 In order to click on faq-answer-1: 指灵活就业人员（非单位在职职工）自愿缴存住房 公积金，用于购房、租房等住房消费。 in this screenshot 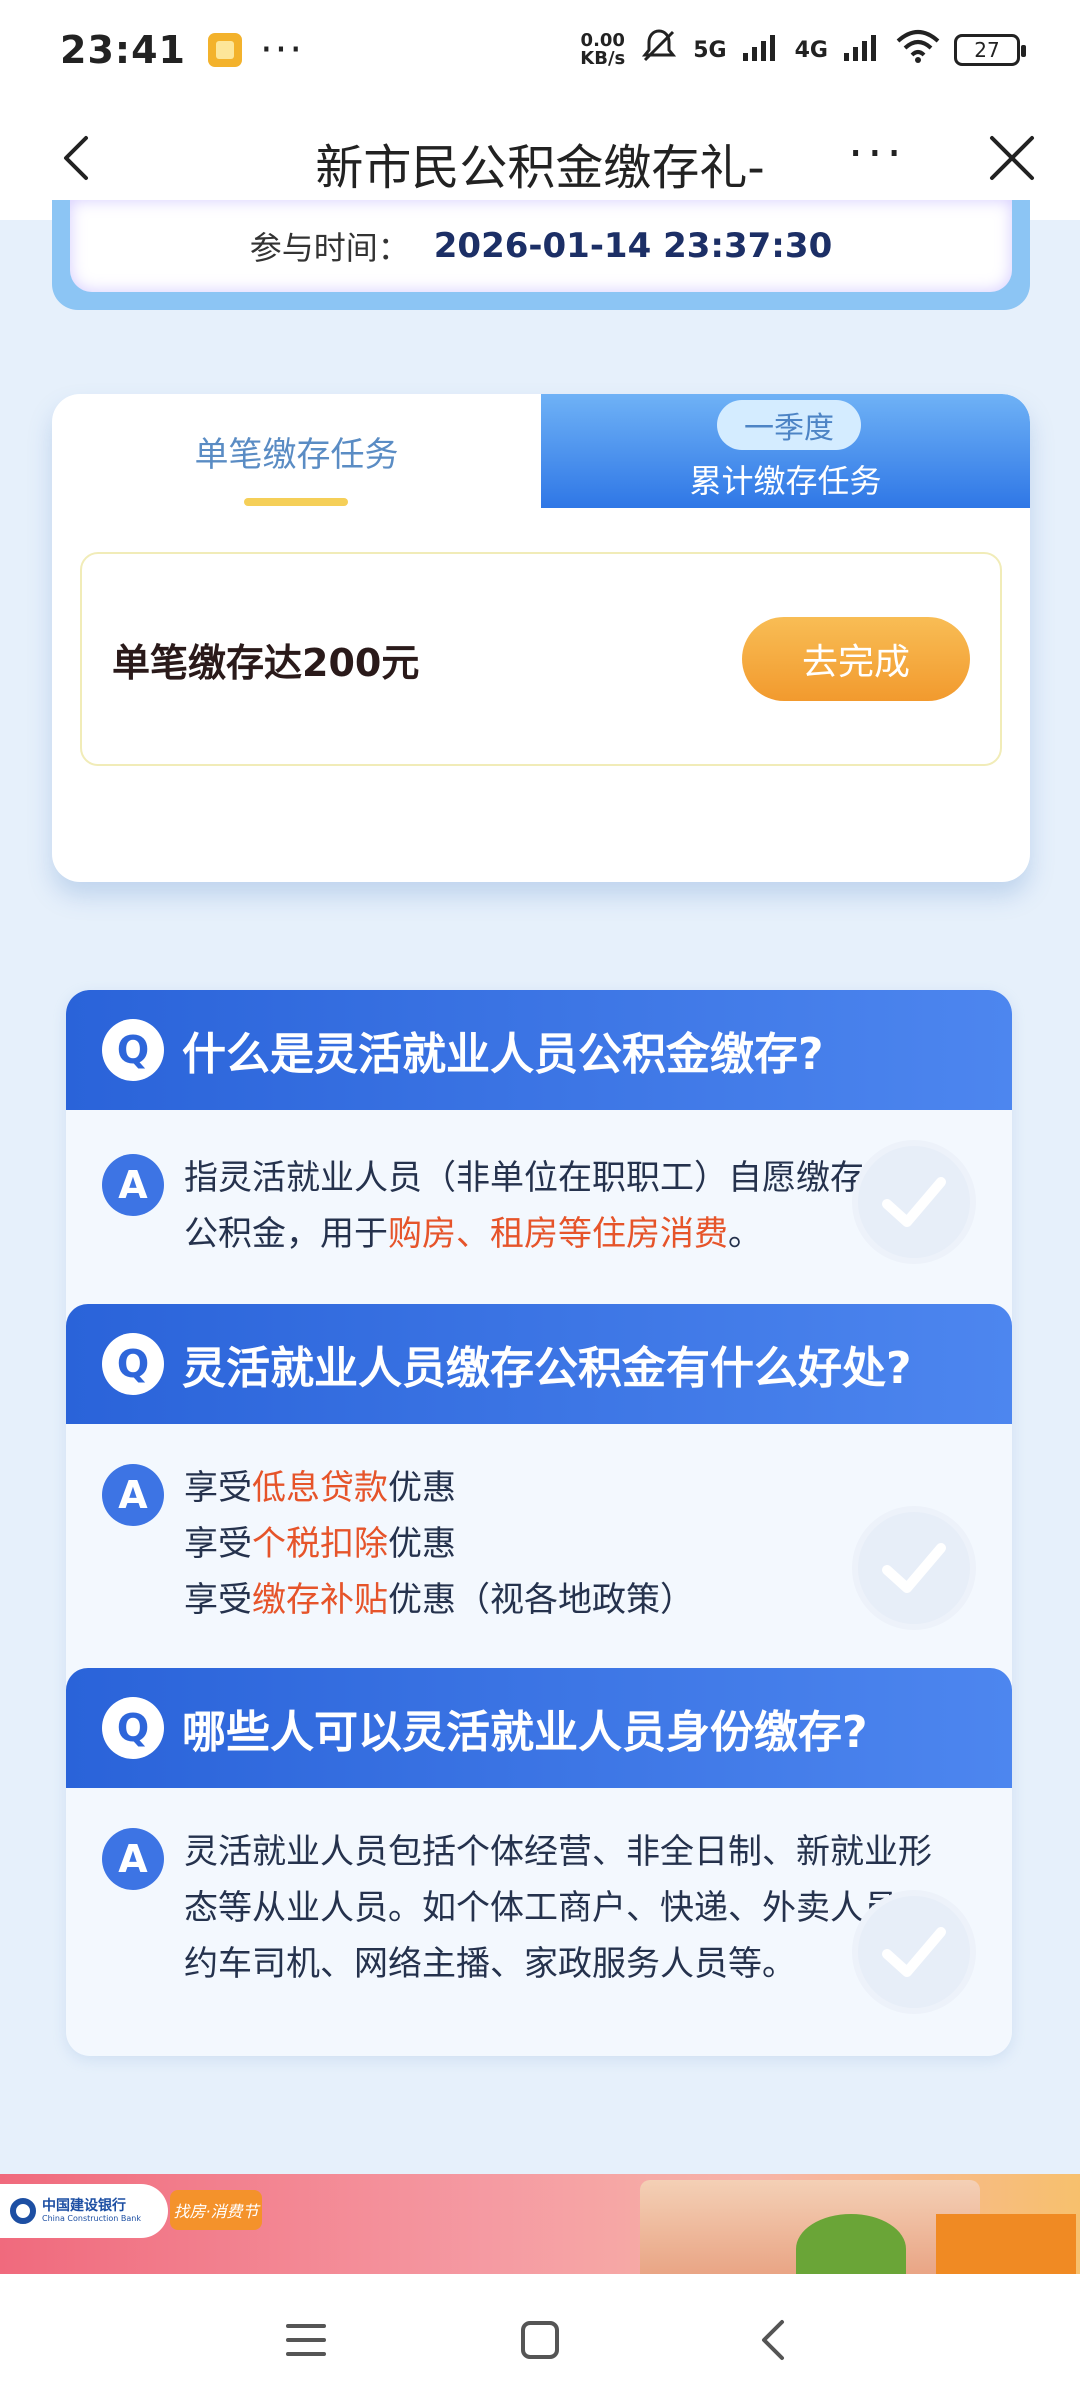, I will do `click(574, 1206)`.